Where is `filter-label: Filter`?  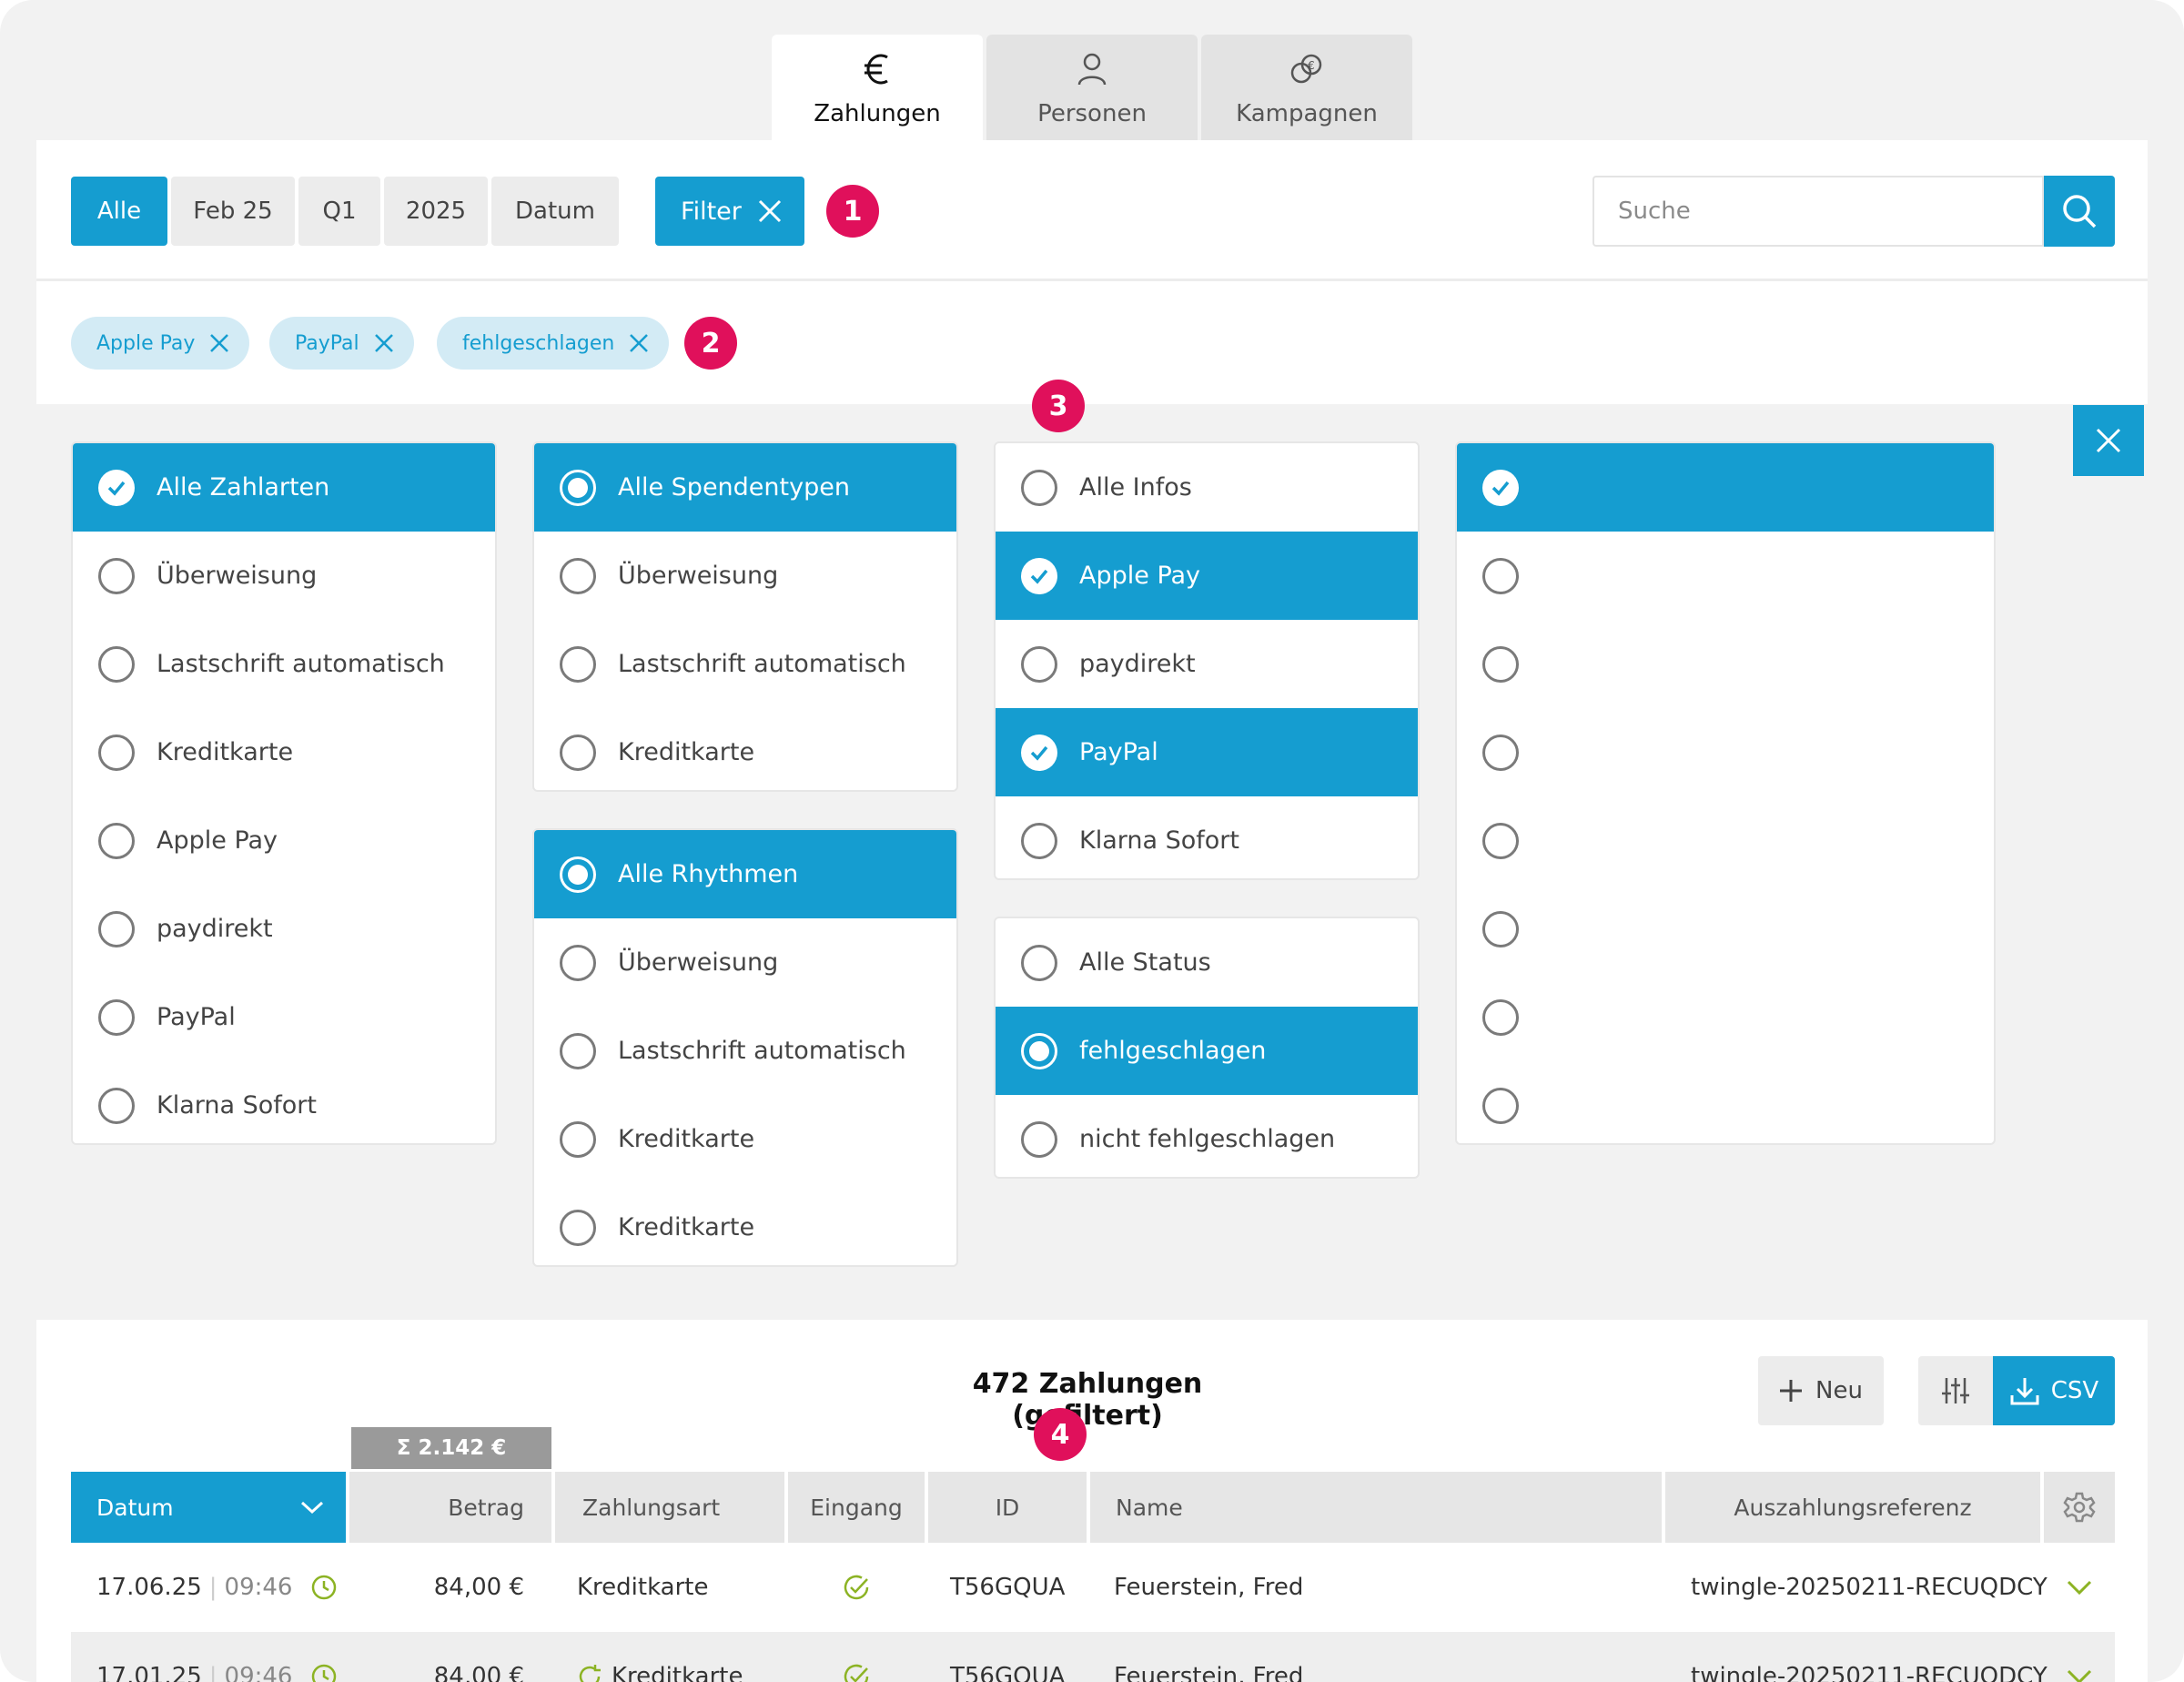
filter-label: Filter is located at coordinates (712, 211).